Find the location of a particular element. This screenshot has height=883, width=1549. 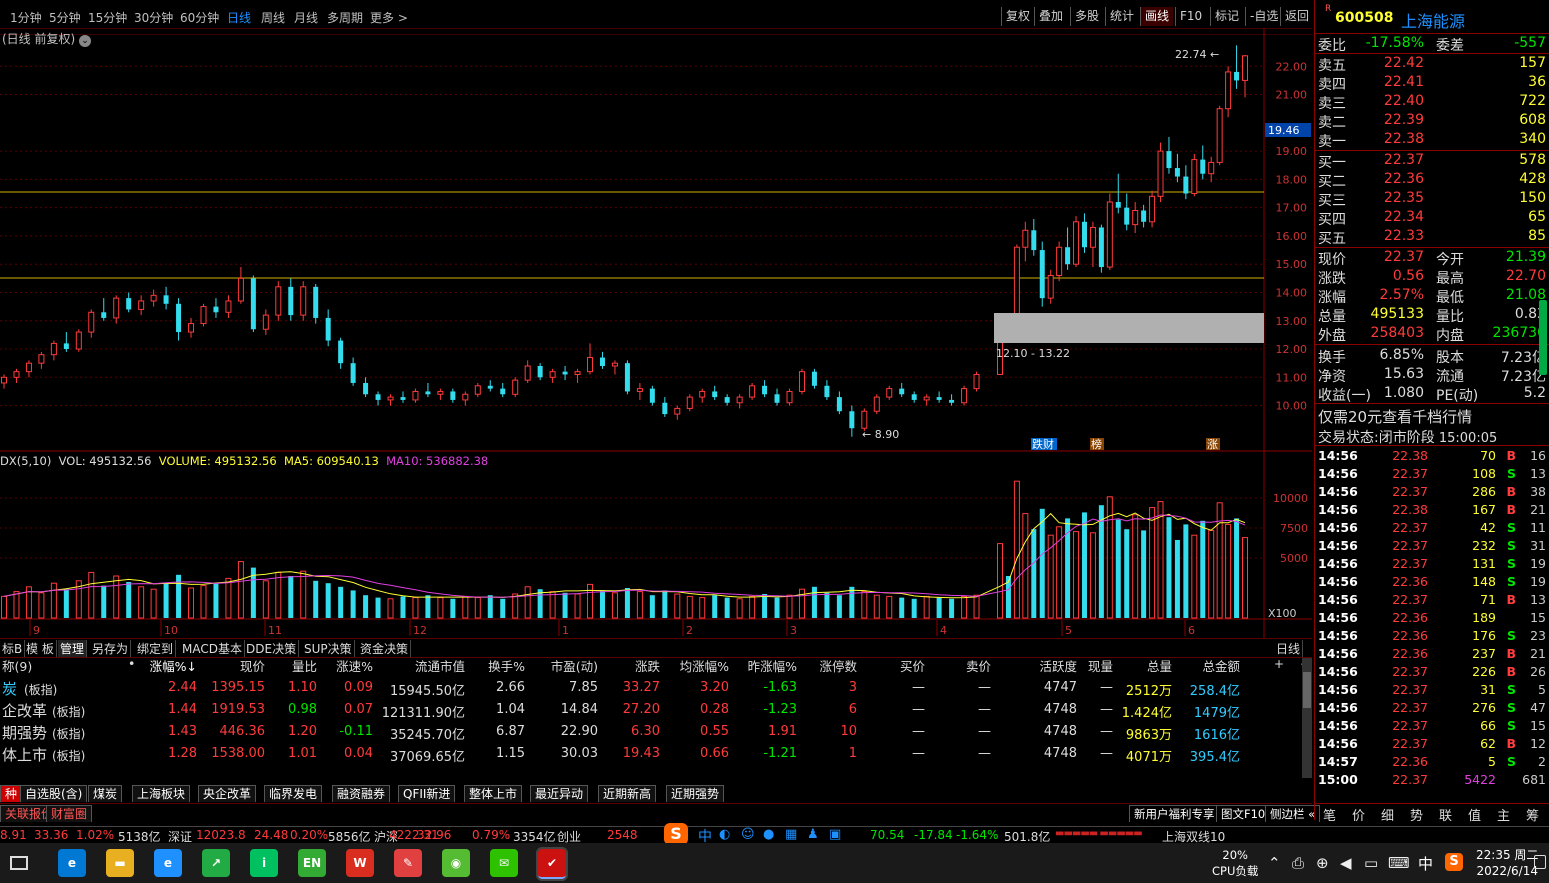

shirt-icon: ♟ is located at coordinates (813, 834).